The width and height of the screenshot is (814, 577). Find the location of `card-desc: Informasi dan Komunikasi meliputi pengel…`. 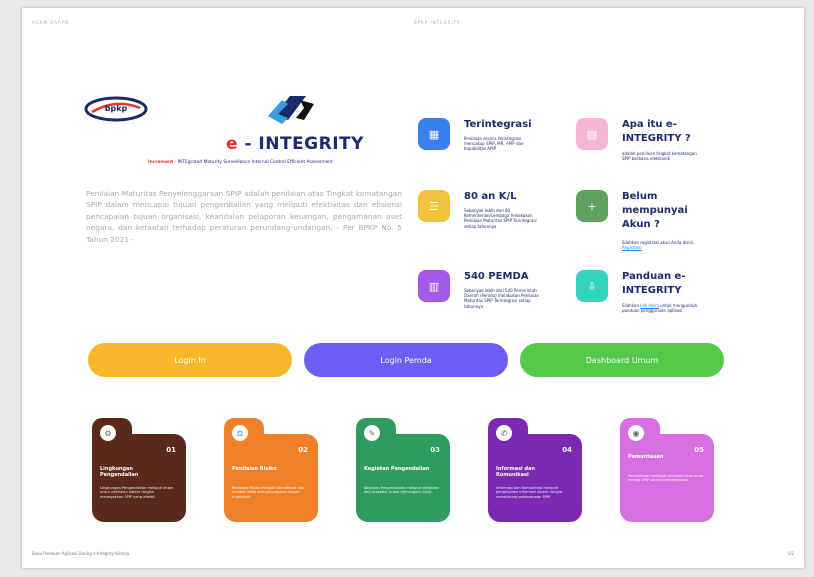

card-desc: Informasi dan Komunikasi meliputi pengel… is located at coordinates (529, 492).